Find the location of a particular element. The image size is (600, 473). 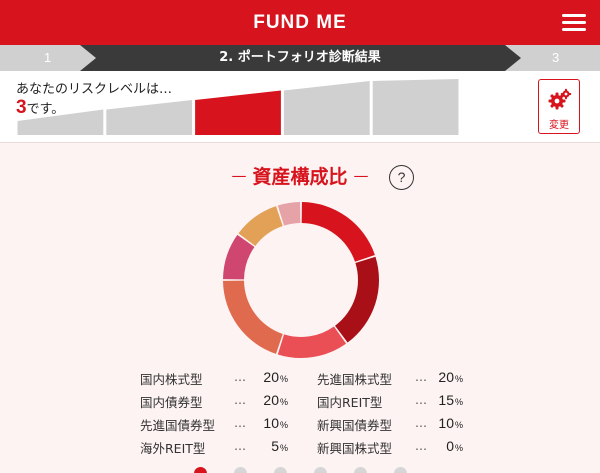

donut-slice-国内株式型 is located at coordinates (338, 232).